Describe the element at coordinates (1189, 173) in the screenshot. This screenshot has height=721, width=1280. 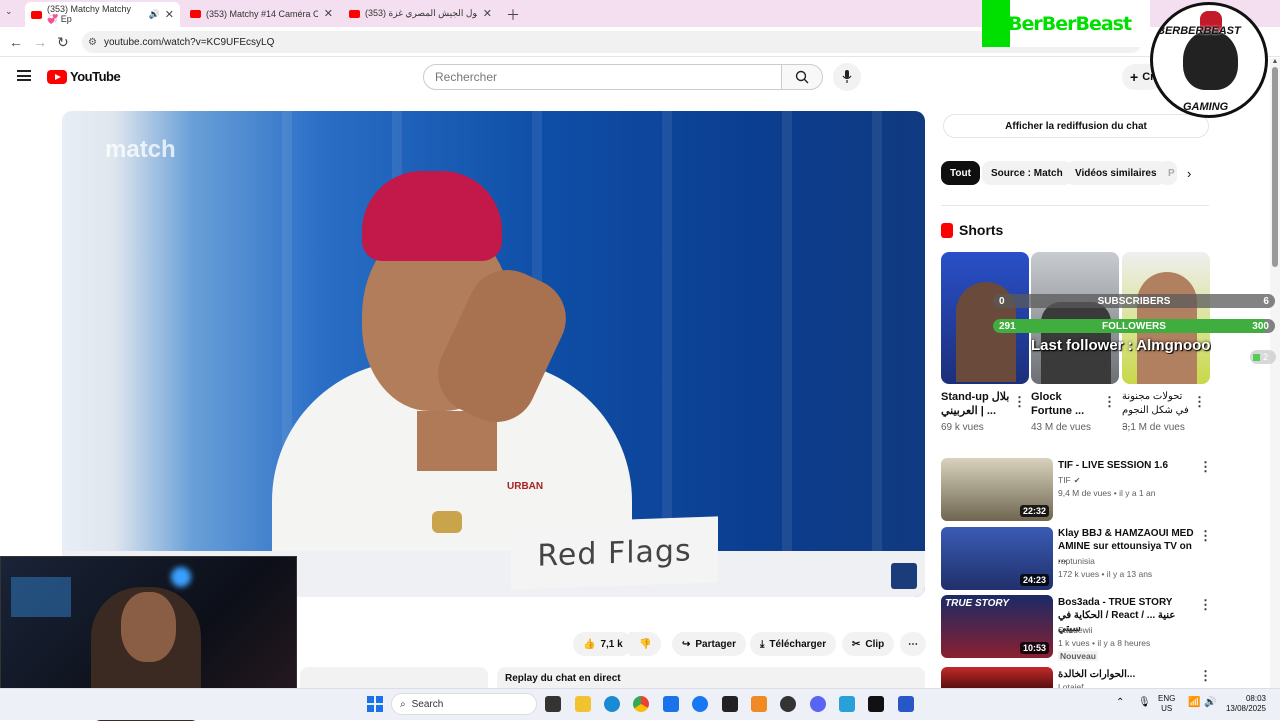
I see `chevron-right-icon: ›` at that location.